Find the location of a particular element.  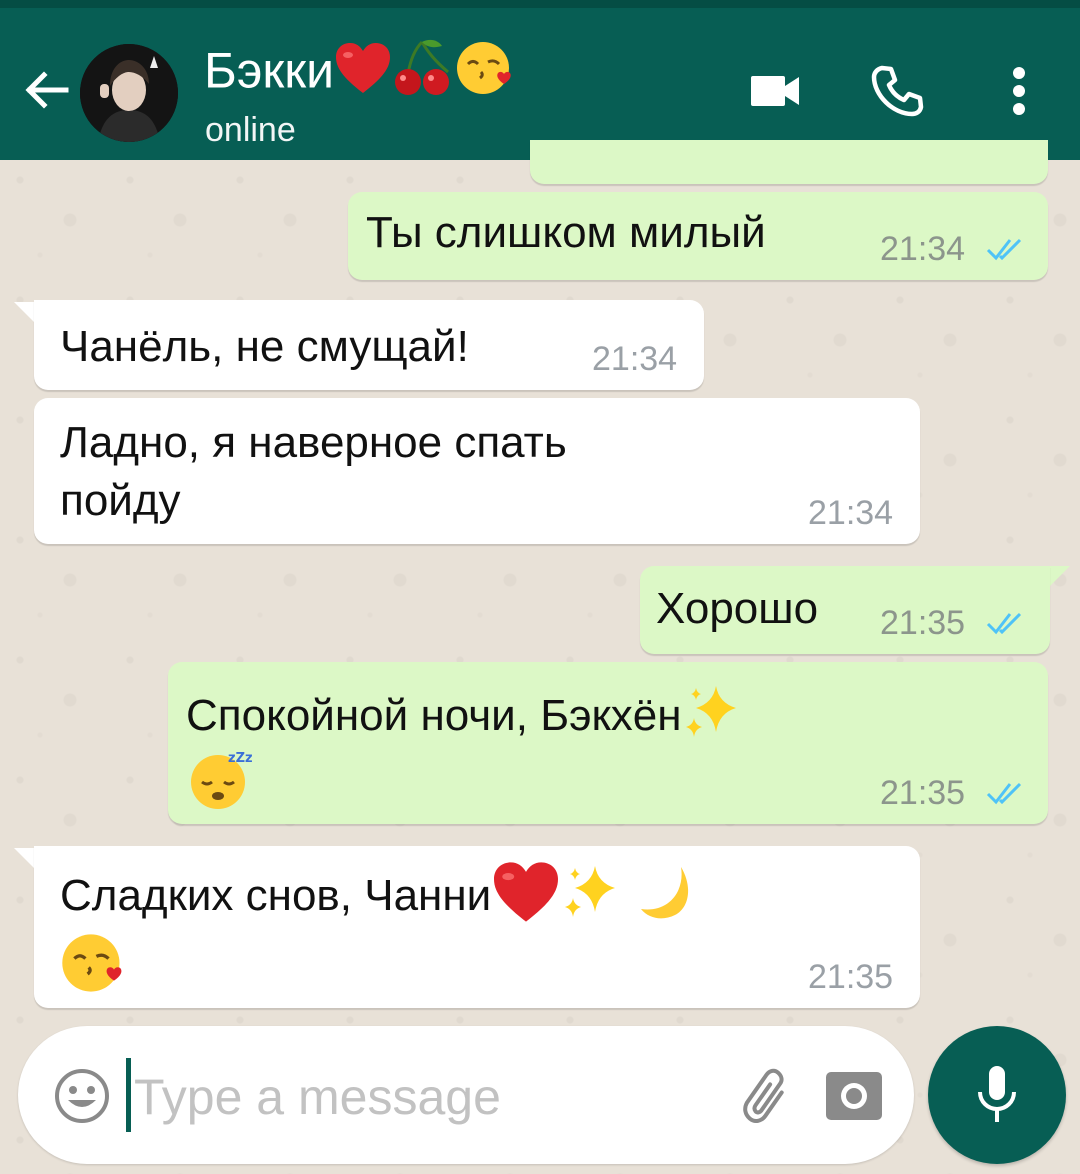

contact-name: Бэкки is located at coordinates (359, 74).